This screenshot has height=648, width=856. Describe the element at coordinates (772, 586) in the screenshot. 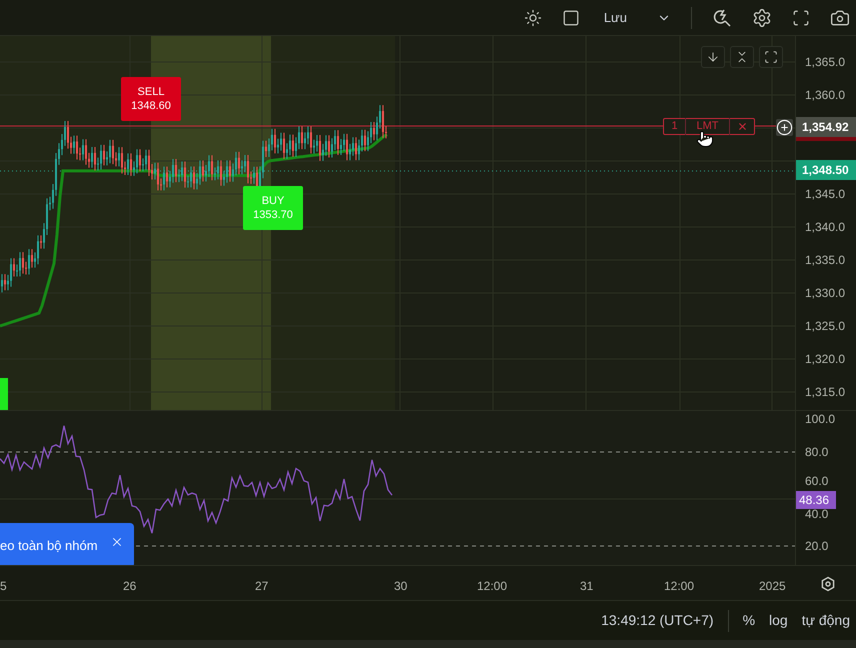

I see `time-label: 2025` at that location.